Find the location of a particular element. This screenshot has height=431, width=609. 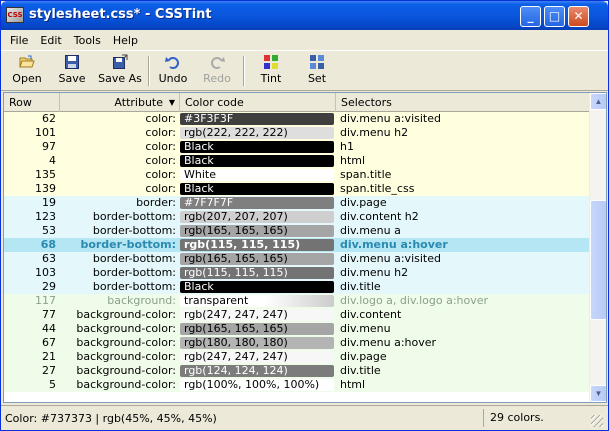

table-row: 19 border: #7F7F7F div.page is located at coordinates (296, 203).